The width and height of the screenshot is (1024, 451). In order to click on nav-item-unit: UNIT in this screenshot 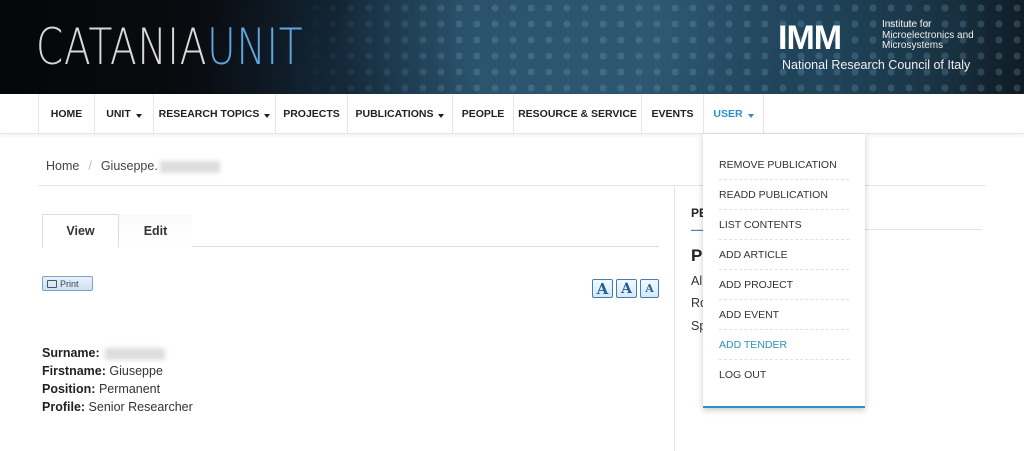, I will do `click(123, 114)`.